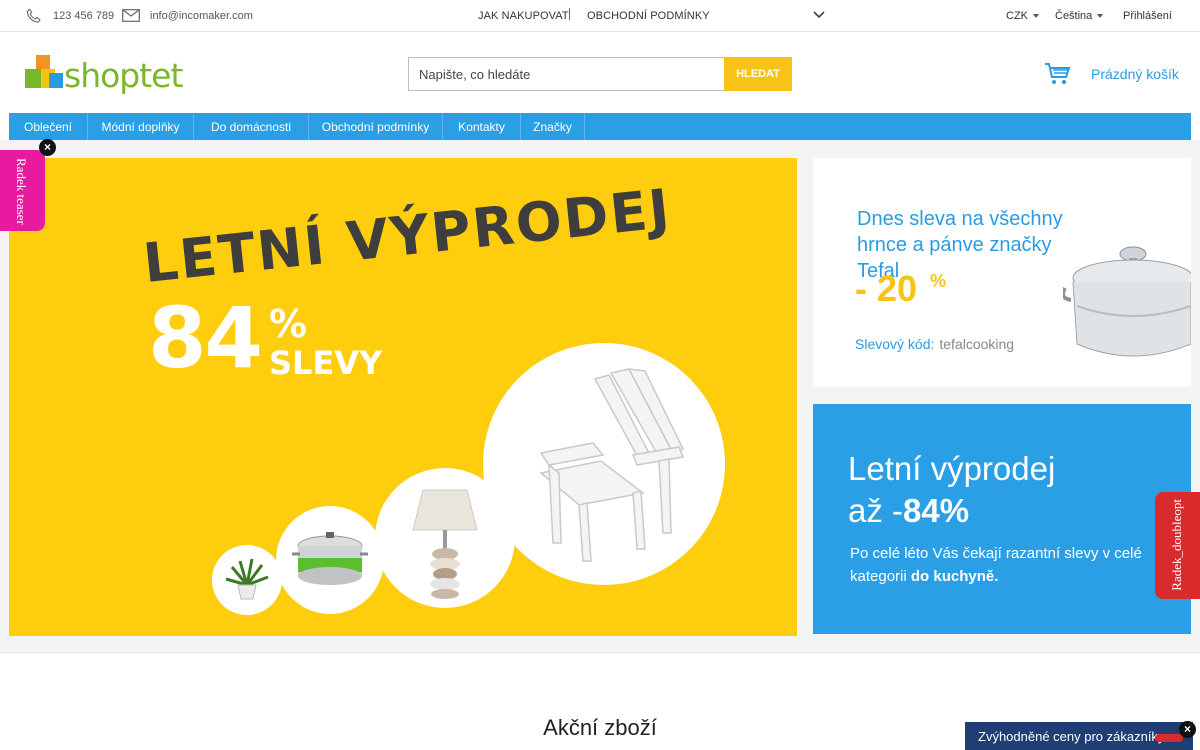  Describe the element at coordinates (936, 510) in the screenshot. I see `promo2-percent: 84%` at that location.